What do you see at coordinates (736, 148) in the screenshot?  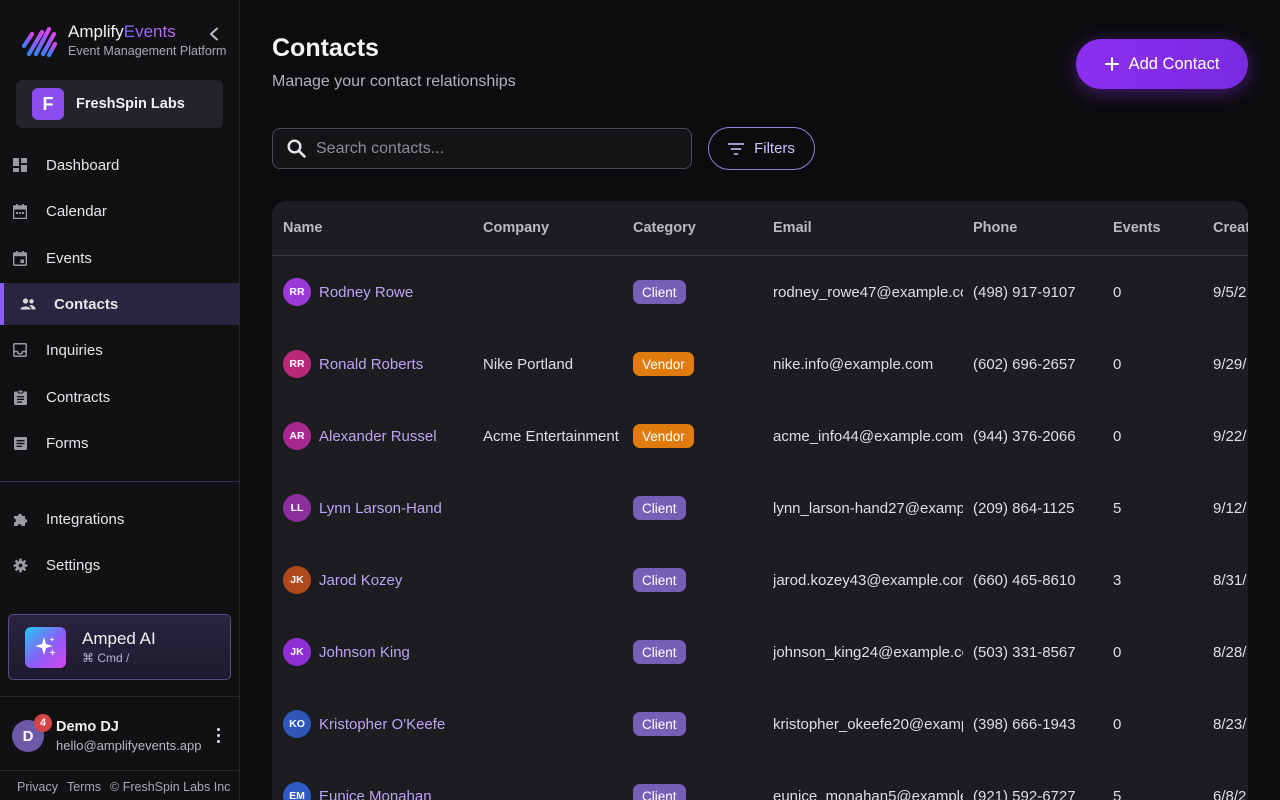 I see `filter-icon` at bounding box center [736, 148].